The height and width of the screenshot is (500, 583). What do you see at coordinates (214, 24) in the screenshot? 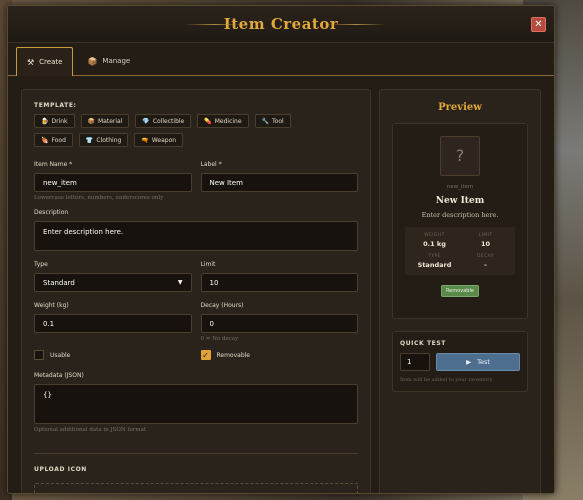
I see `title-ornament-left` at bounding box center [214, 24].